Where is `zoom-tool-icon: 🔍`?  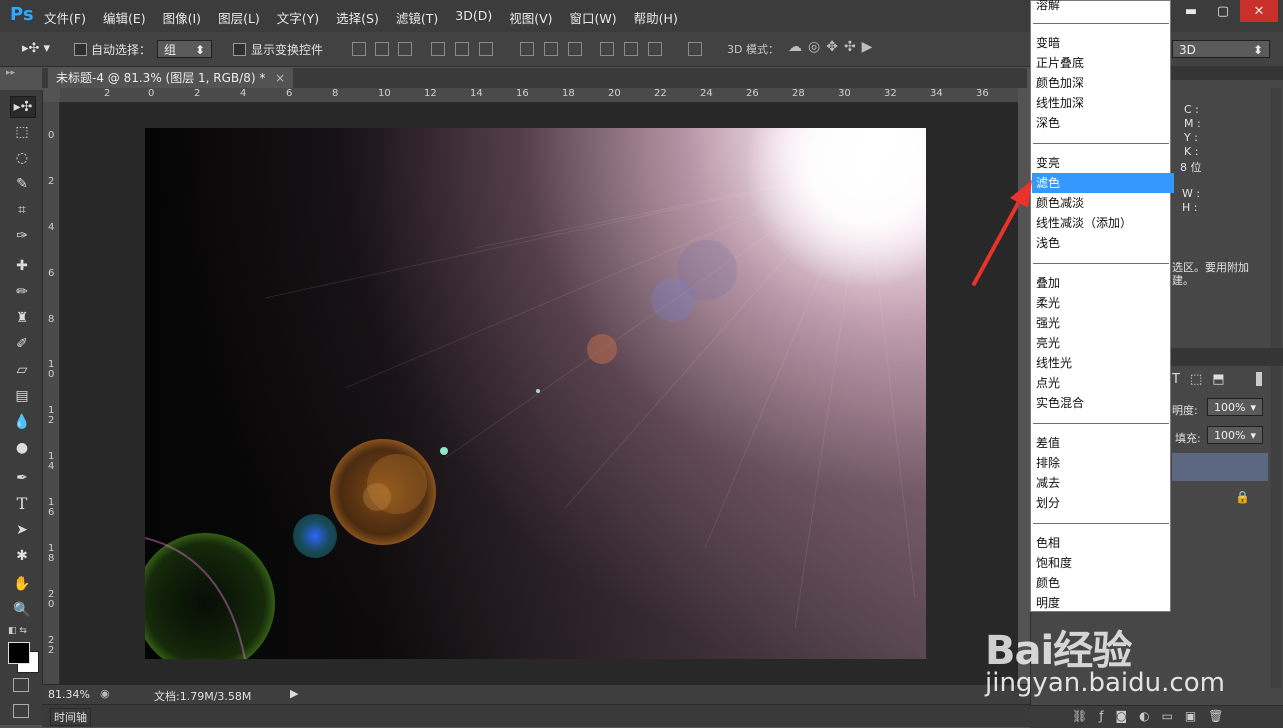 zoom-tool-icon: 🔍 is located at coordinates (22, 610).